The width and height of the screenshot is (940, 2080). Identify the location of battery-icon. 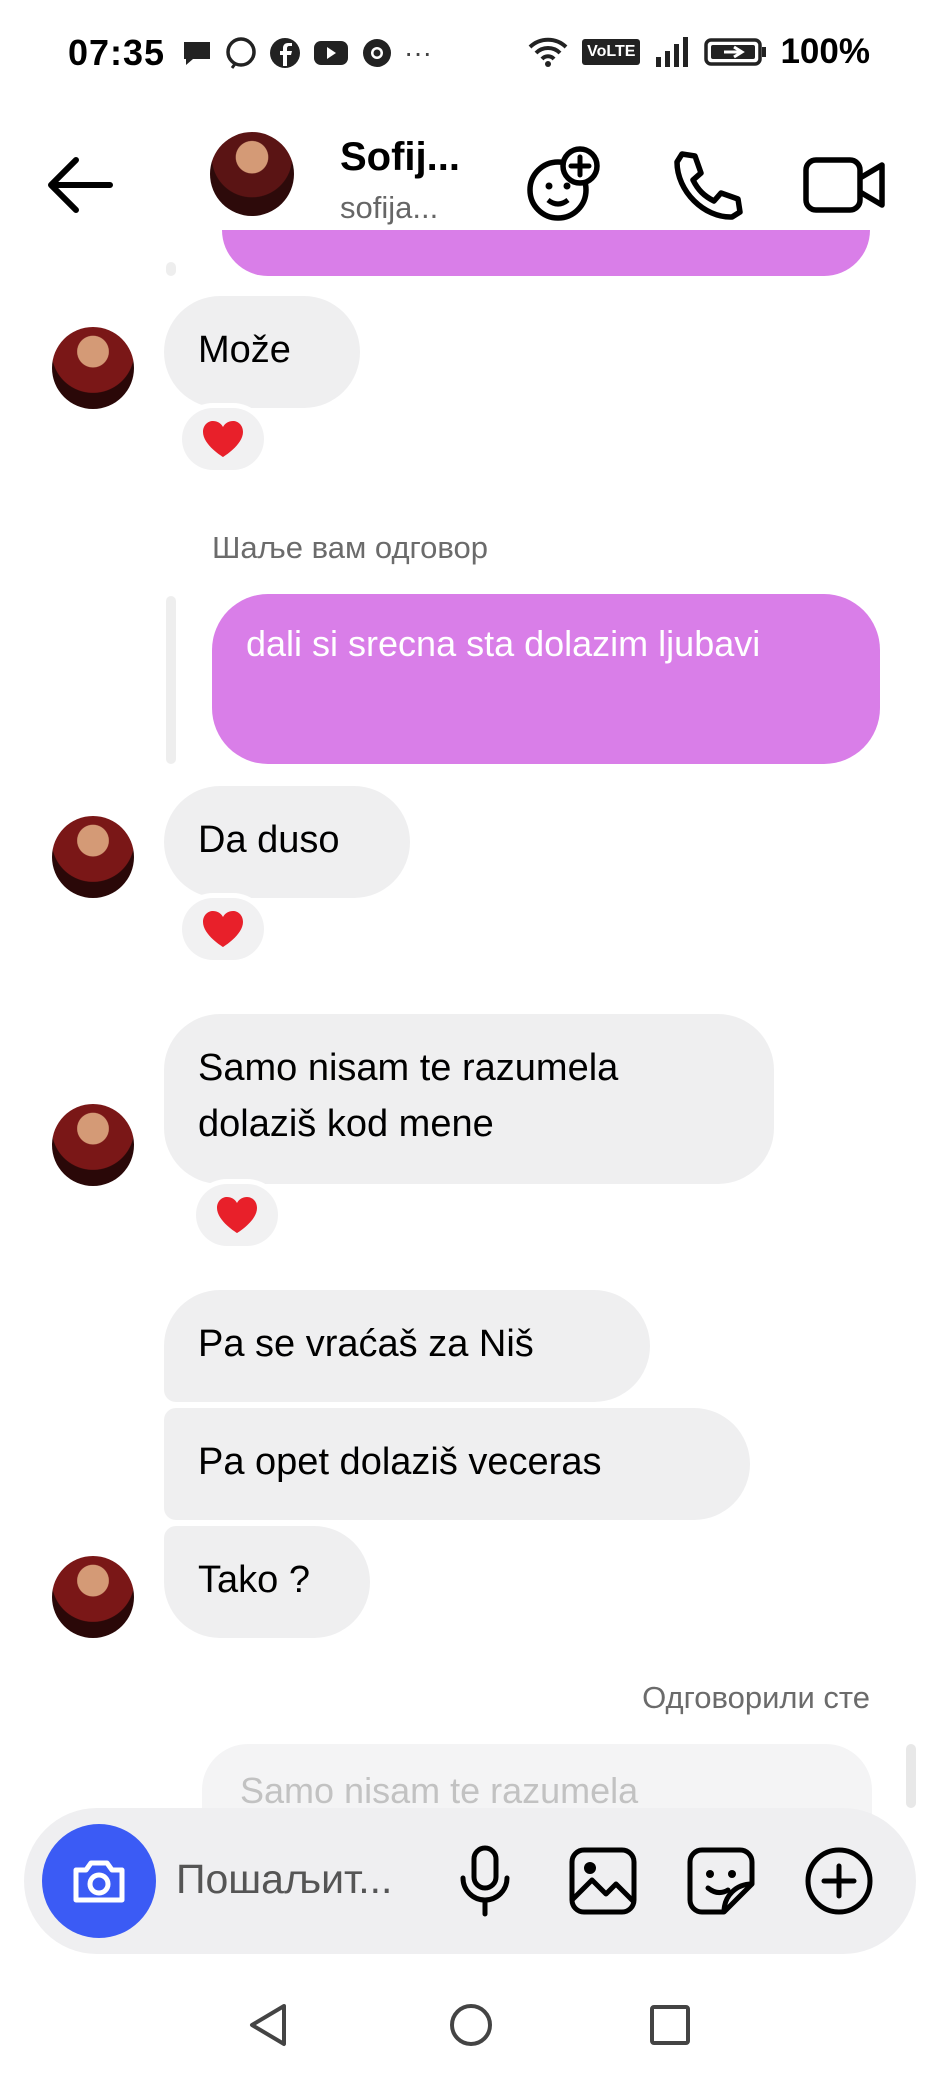
(735, 52).